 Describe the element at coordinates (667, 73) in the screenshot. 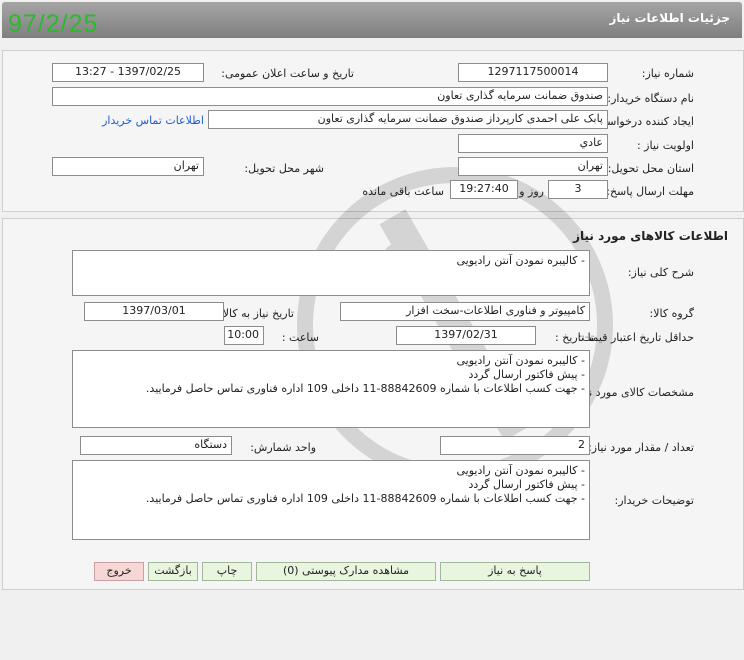

I see `need-number-label: شماره نیاز:` at that location.